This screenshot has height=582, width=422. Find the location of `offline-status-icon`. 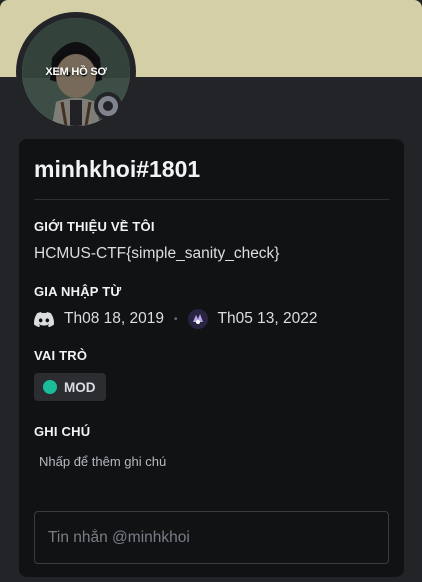

offline-status-icon is located at coordinates (108, 106).